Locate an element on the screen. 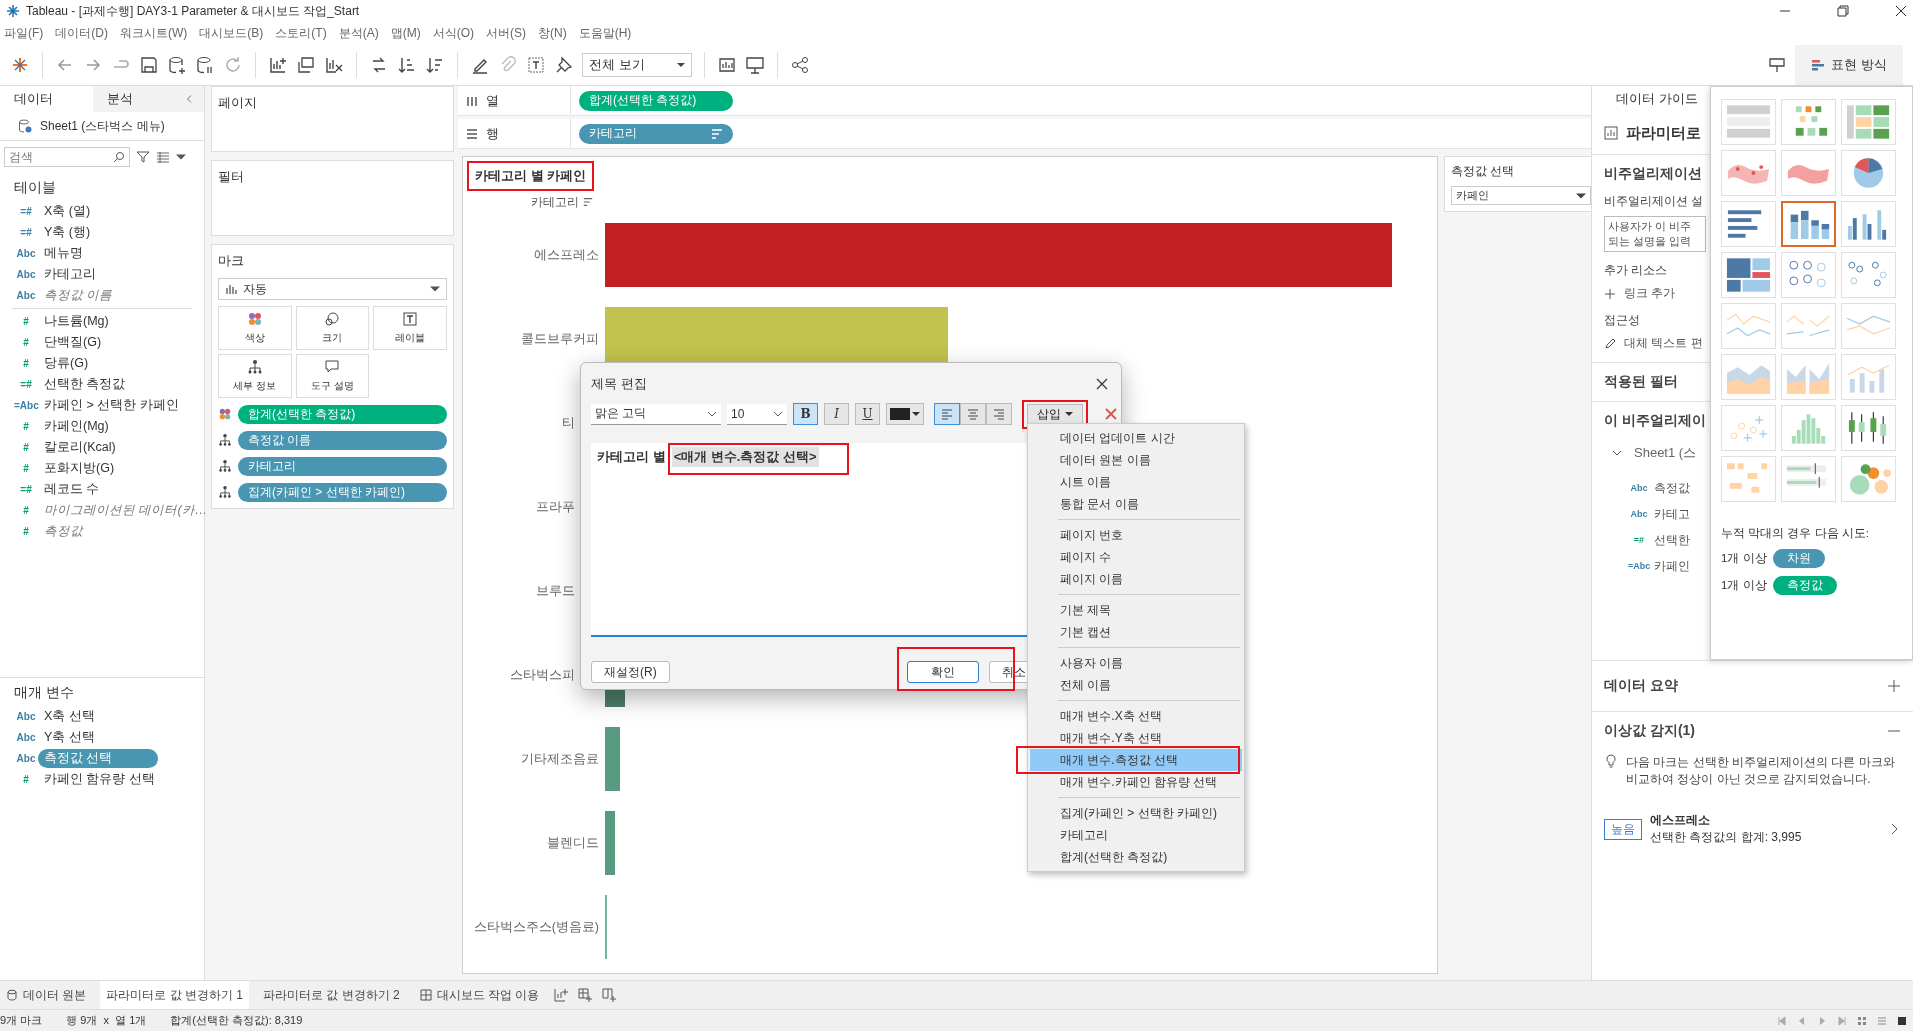 The width and height of the screenshot is (1913, 1031). description-field: 사용자가 이 비주 되는 설명을 입력 is located at coordinates (1655, 234).